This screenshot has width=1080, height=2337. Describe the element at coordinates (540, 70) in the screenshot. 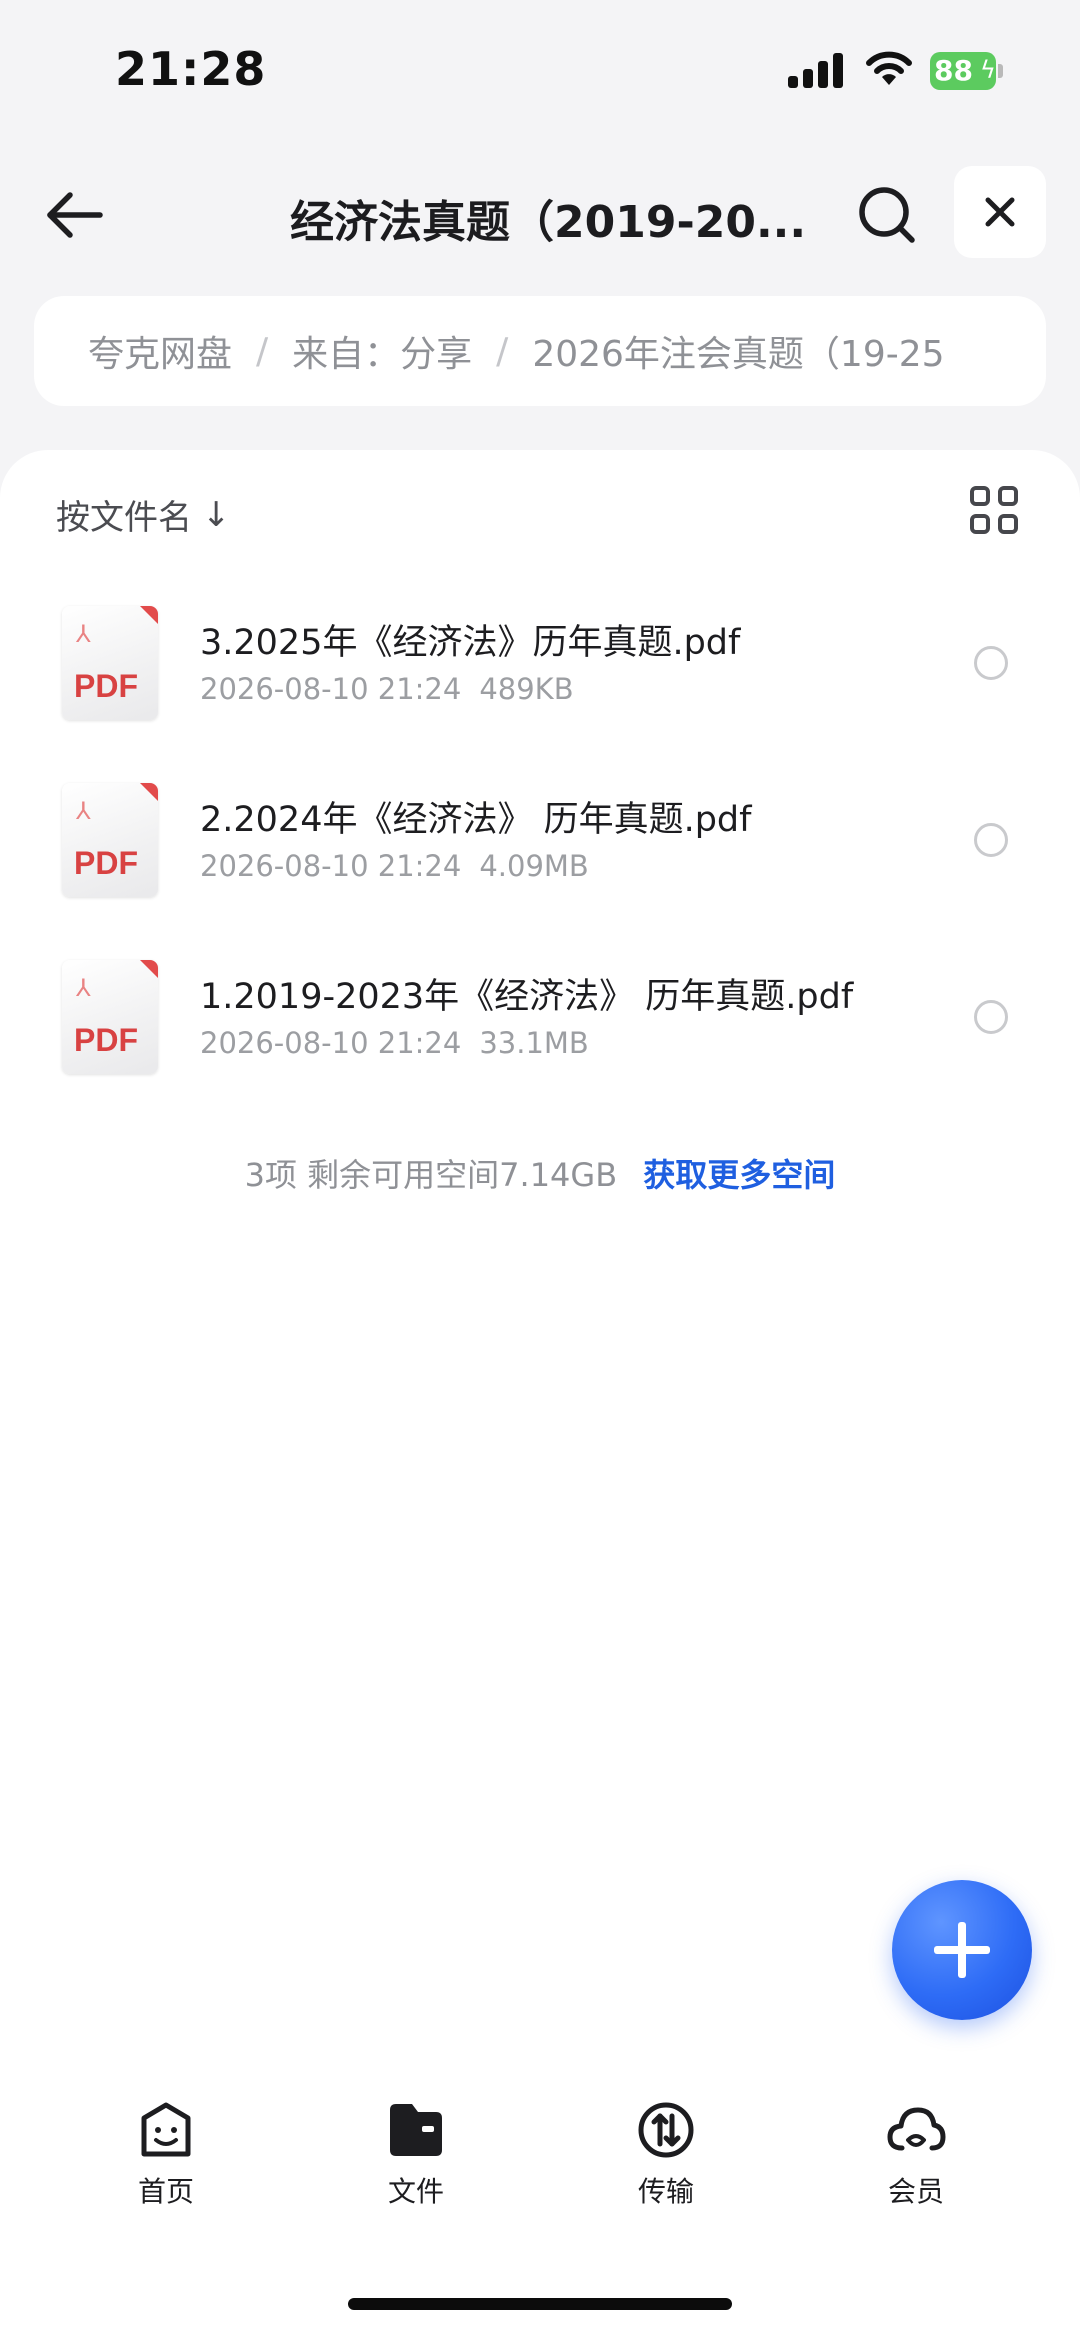

I see `status-bar: 21:28 88 ϟ` at that location.